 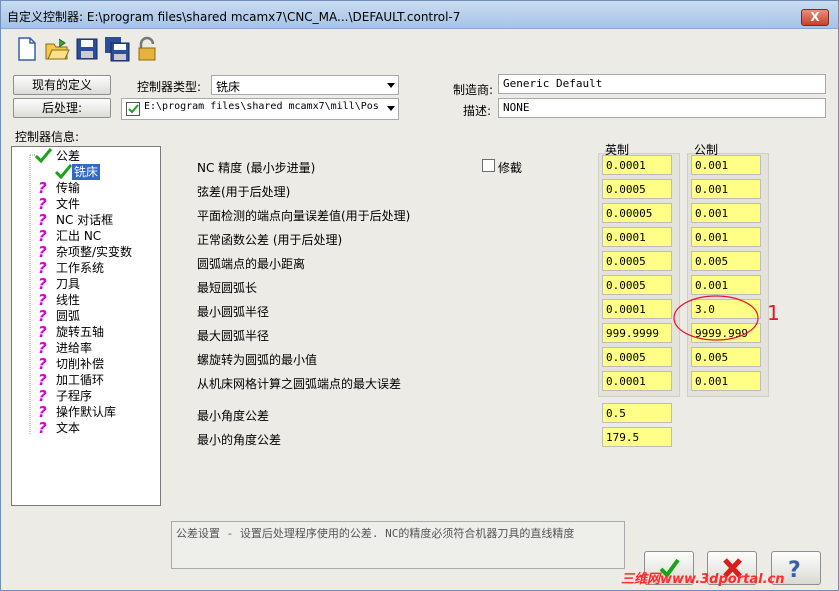 I want to click on controller-type-value: 铣床, so click(x=228, y=87).